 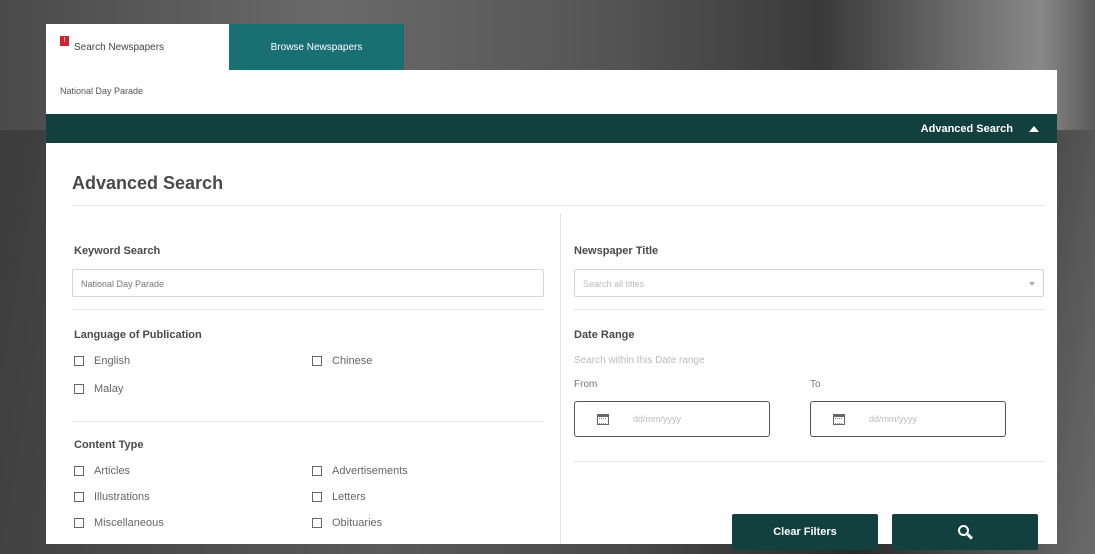 I want to click on checkbox-label: Miscellaneous, so click(x=129, y=523).